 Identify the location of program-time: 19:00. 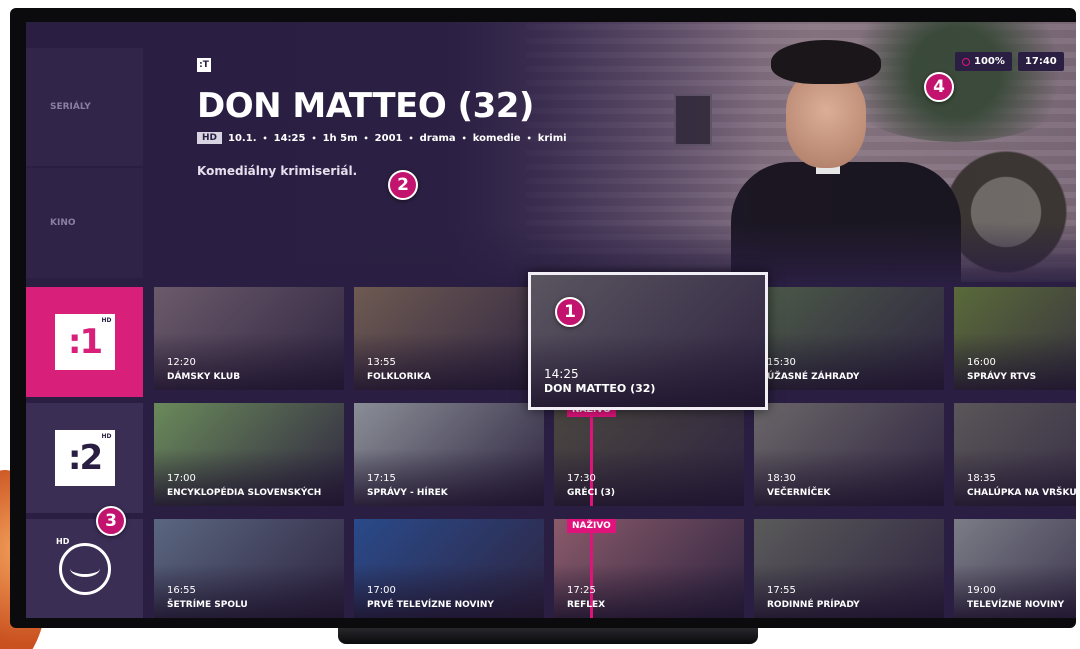
(981, 590).